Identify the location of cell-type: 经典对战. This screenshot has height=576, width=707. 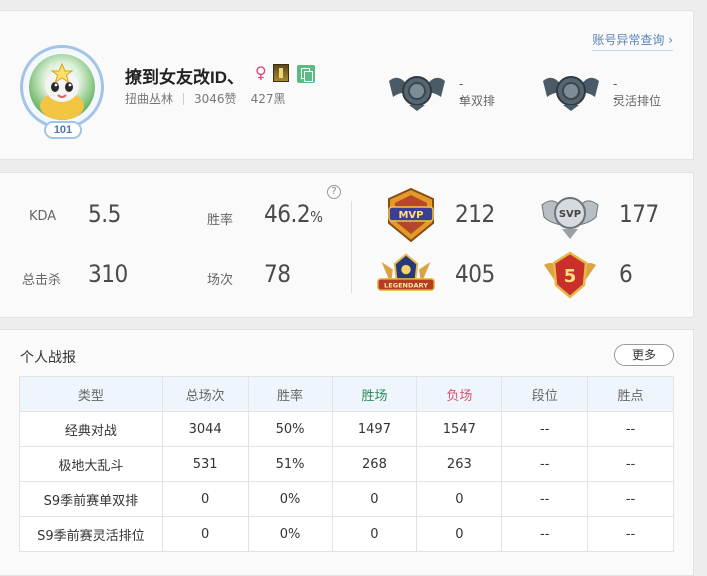
(91, 429).